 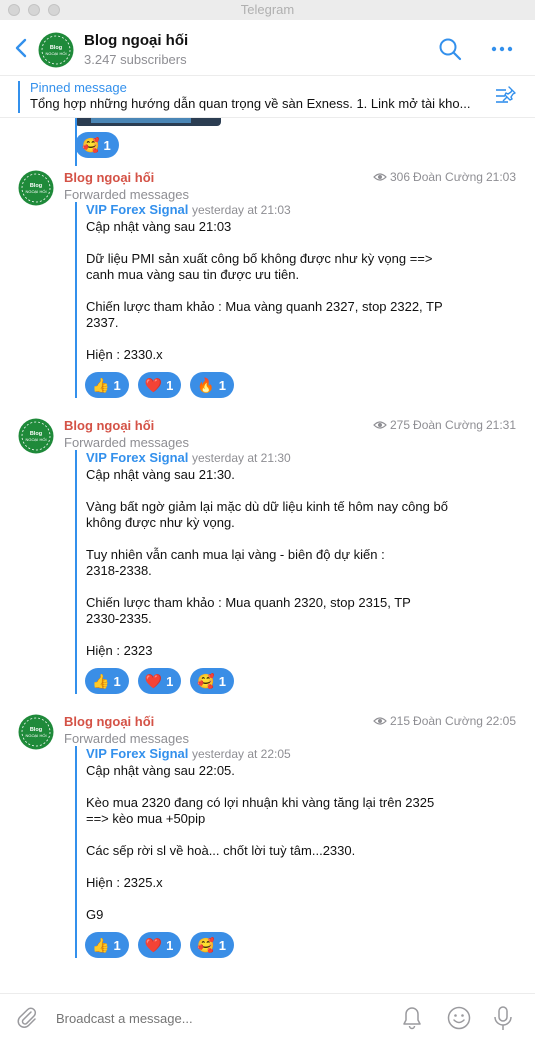 What do you see at coordinates (56, 50) in the screenshot?
I see `channel-avatar: Blog NGOẠI HỐI` at bounding box center [56, 50].